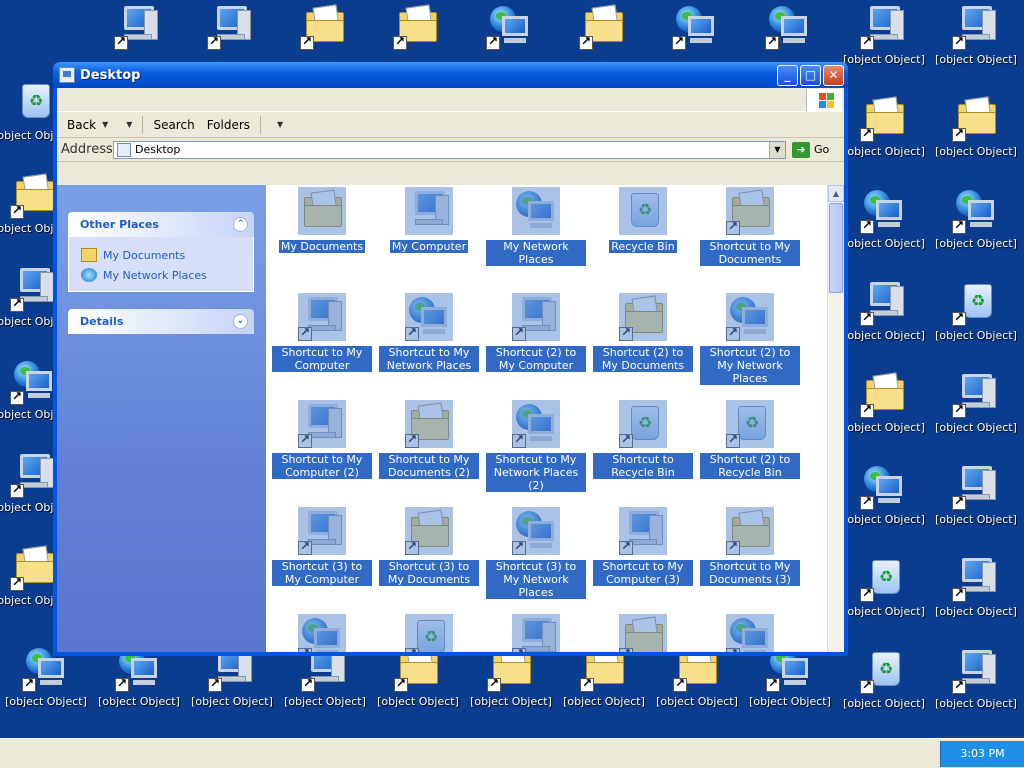 Image resolution: width=1024 pixels, height=768 pixels. I want to click on address-dropdown-icon: ▼, so click(777, 149).